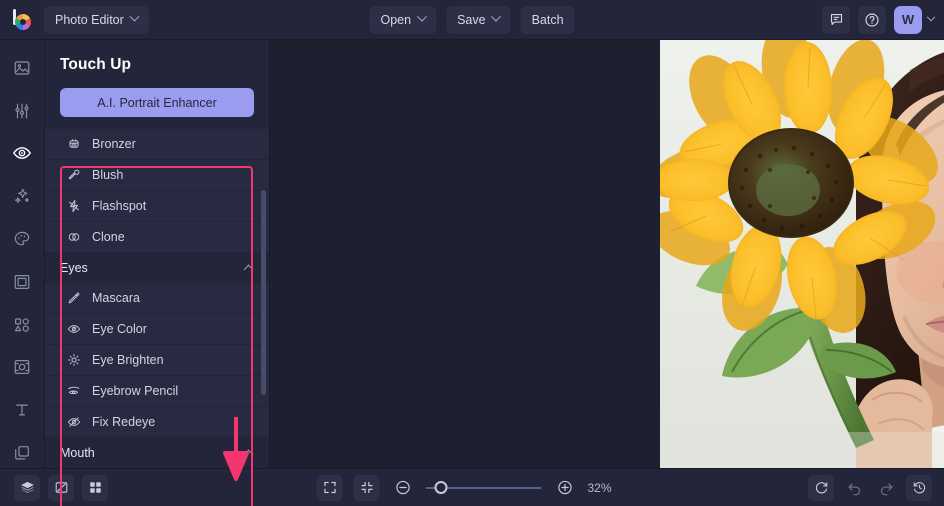 The width and height of the screenshot is (944, 506). I want to click on grid-view-icon, so click(95, 487).